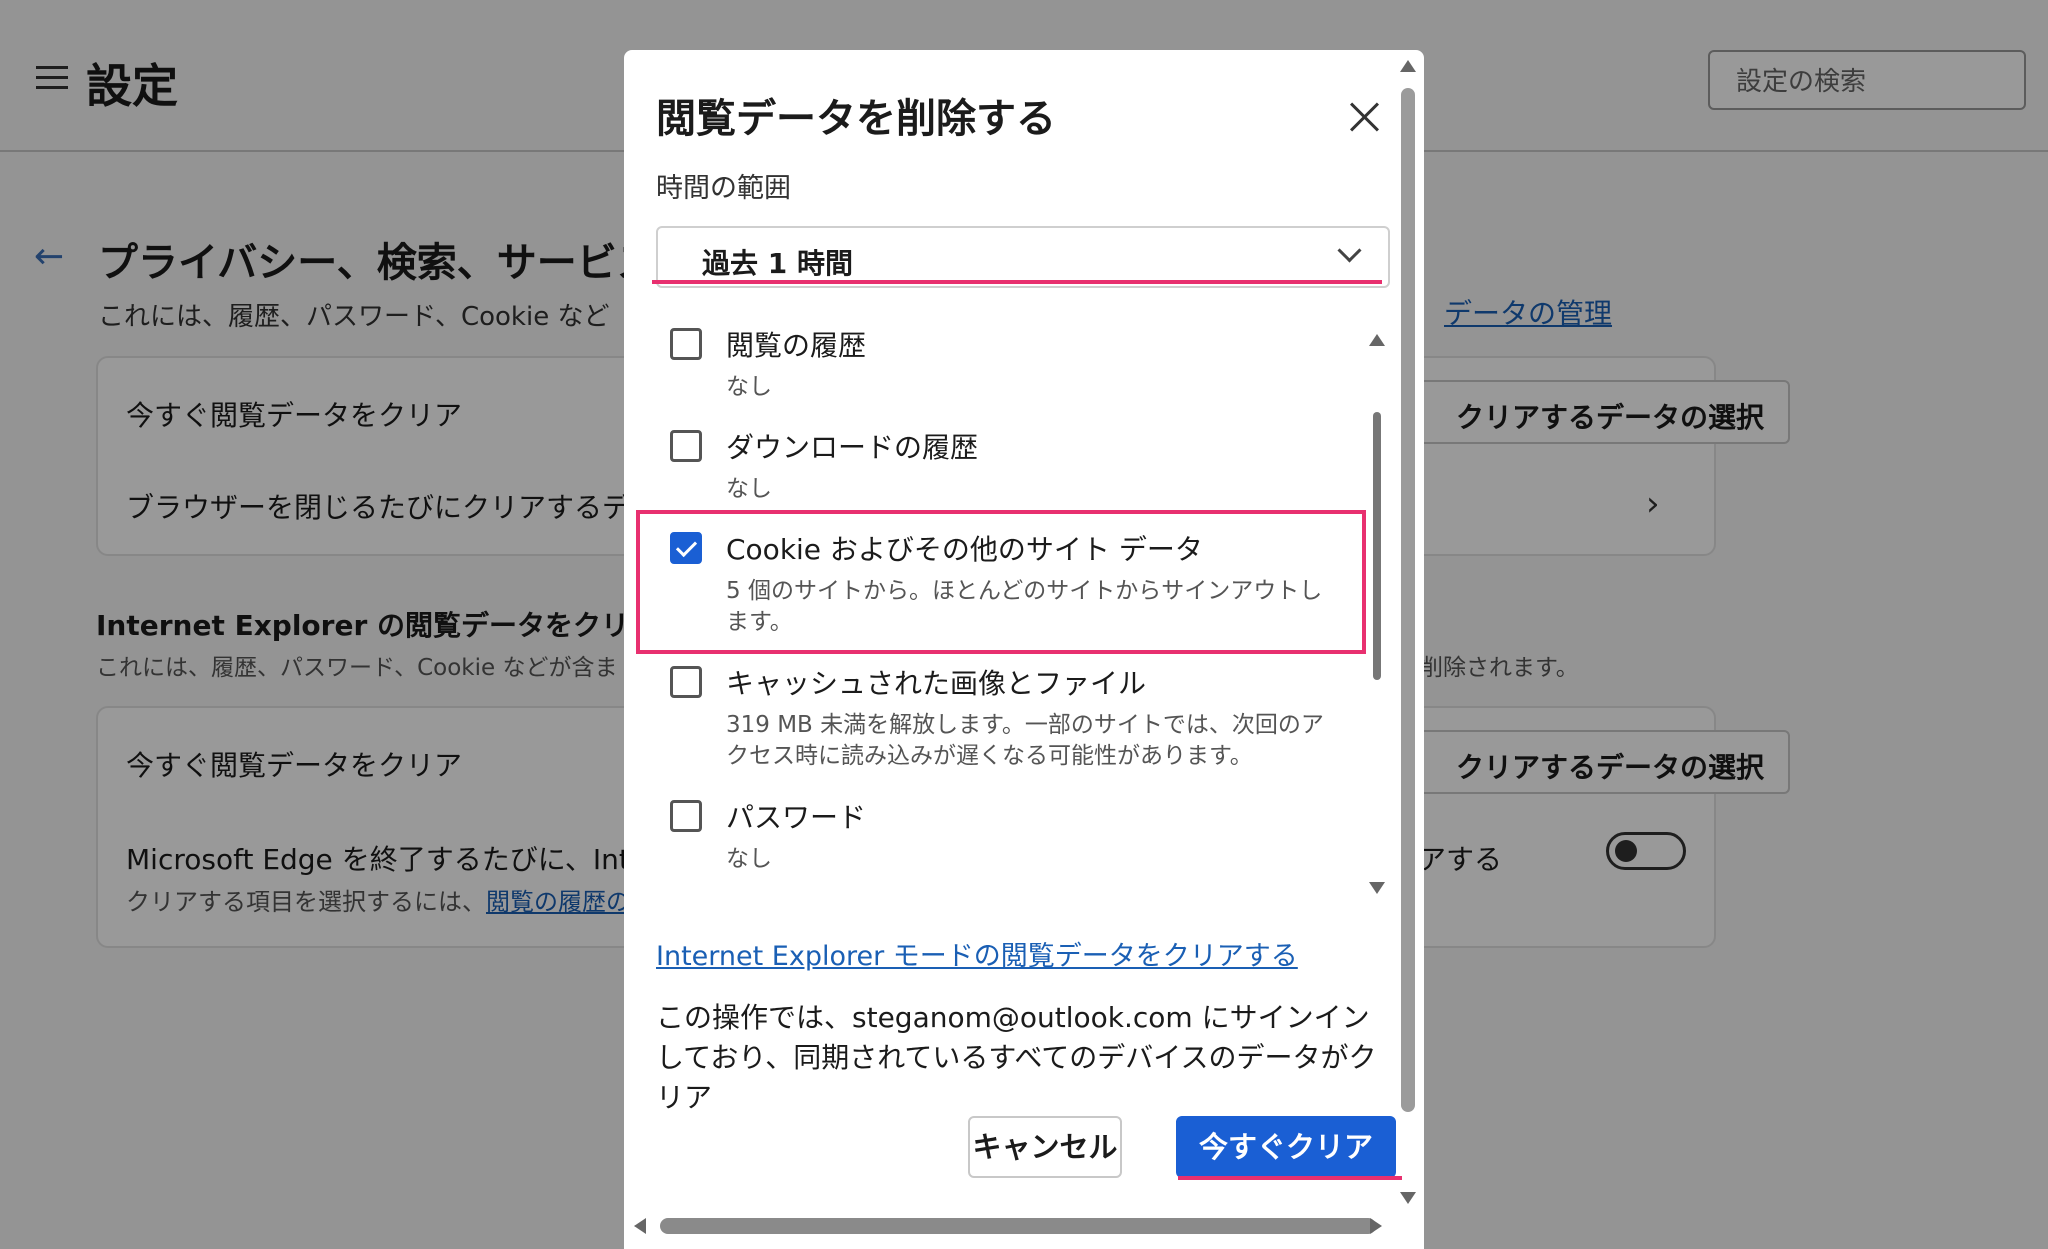 This screenshot has height=1249, width=2048. What do you see at coordinates (723, 188) in the screenshot?
I see `time-range-label: 時間の範囲` at bounding box center [723, 188].